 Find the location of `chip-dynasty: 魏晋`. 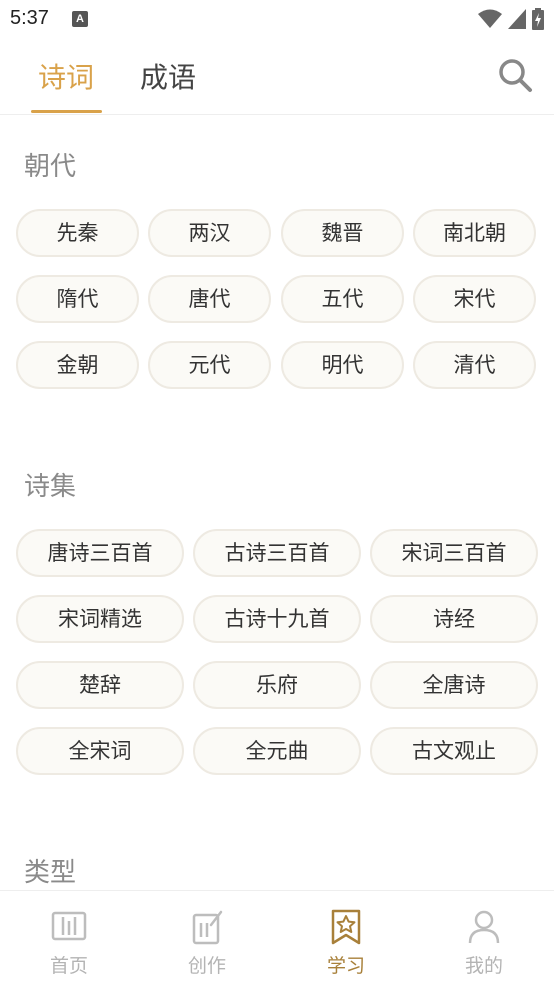

chip-dynasty: 魏晋 is located at coordinates (342, 233).